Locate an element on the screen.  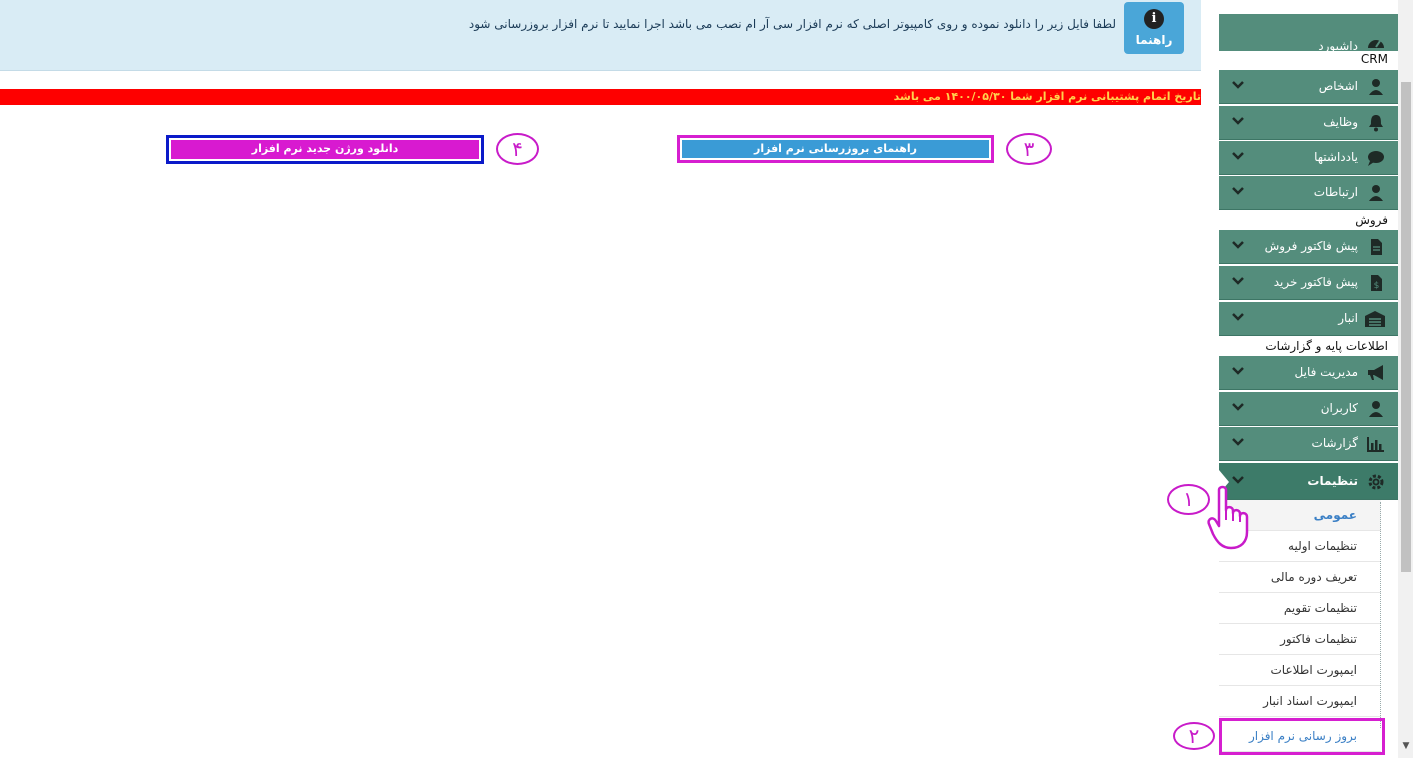
sidebar-item-purchase-proforma: $ پیش فاکتور خرید is located at coordinates (1308, 283).